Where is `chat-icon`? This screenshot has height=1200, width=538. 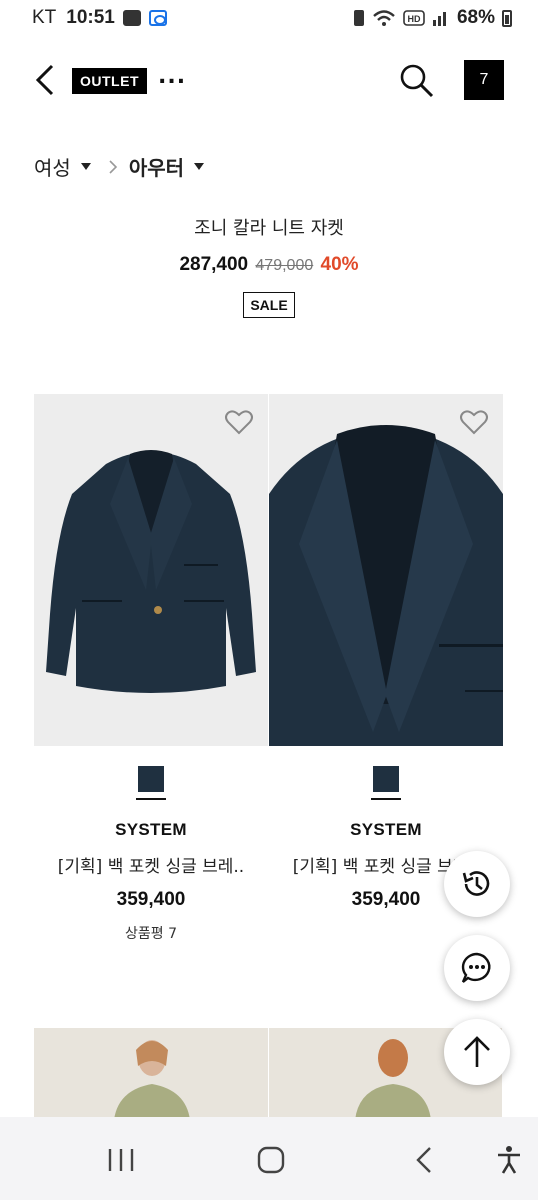
chat-icon is located at coordinates (476, 967).